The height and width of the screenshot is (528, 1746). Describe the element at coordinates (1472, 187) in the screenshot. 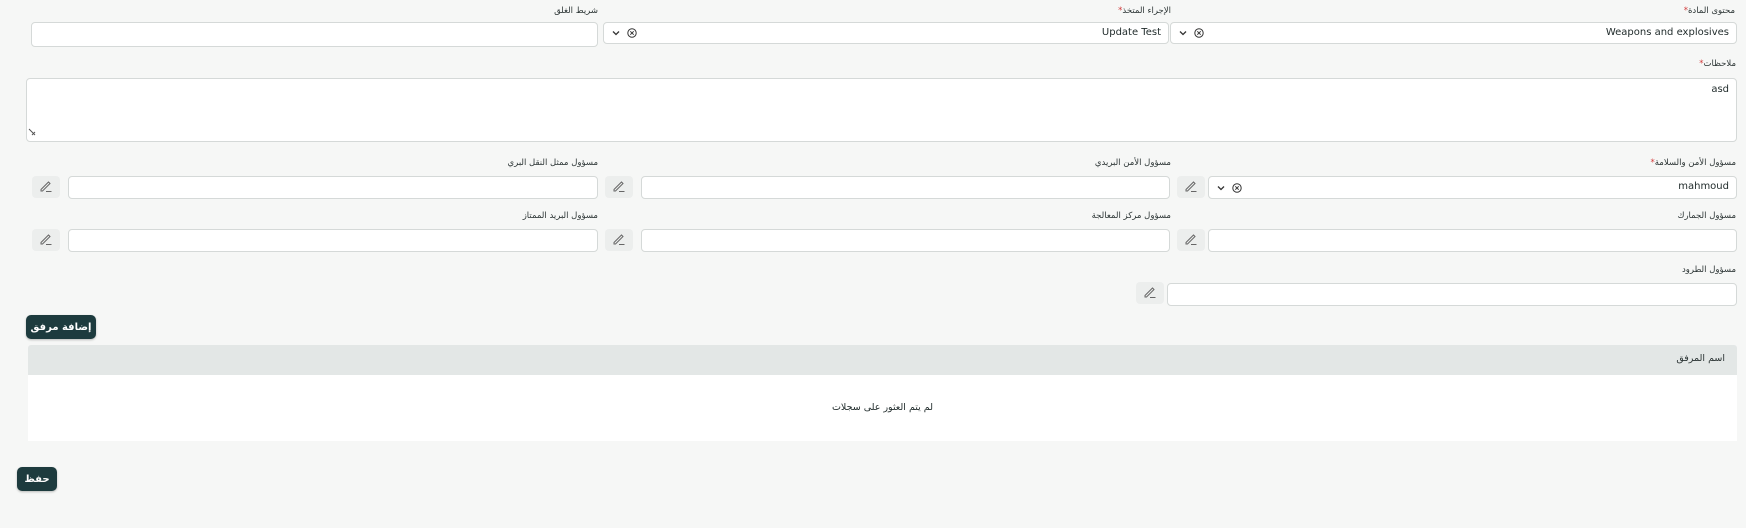

I see `safety-officer-select: mahmoud` at that location.